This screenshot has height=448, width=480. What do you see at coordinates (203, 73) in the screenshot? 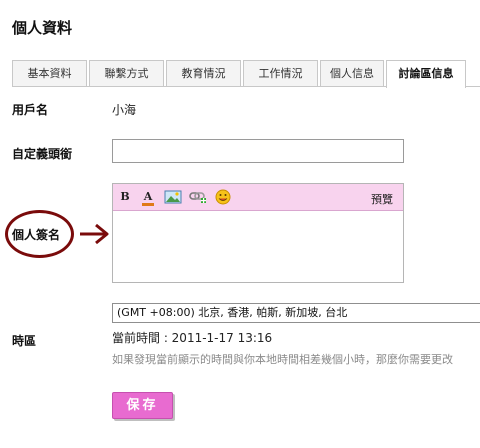
I see `tab-education: 教育情況` at bounding box center [203, 73].